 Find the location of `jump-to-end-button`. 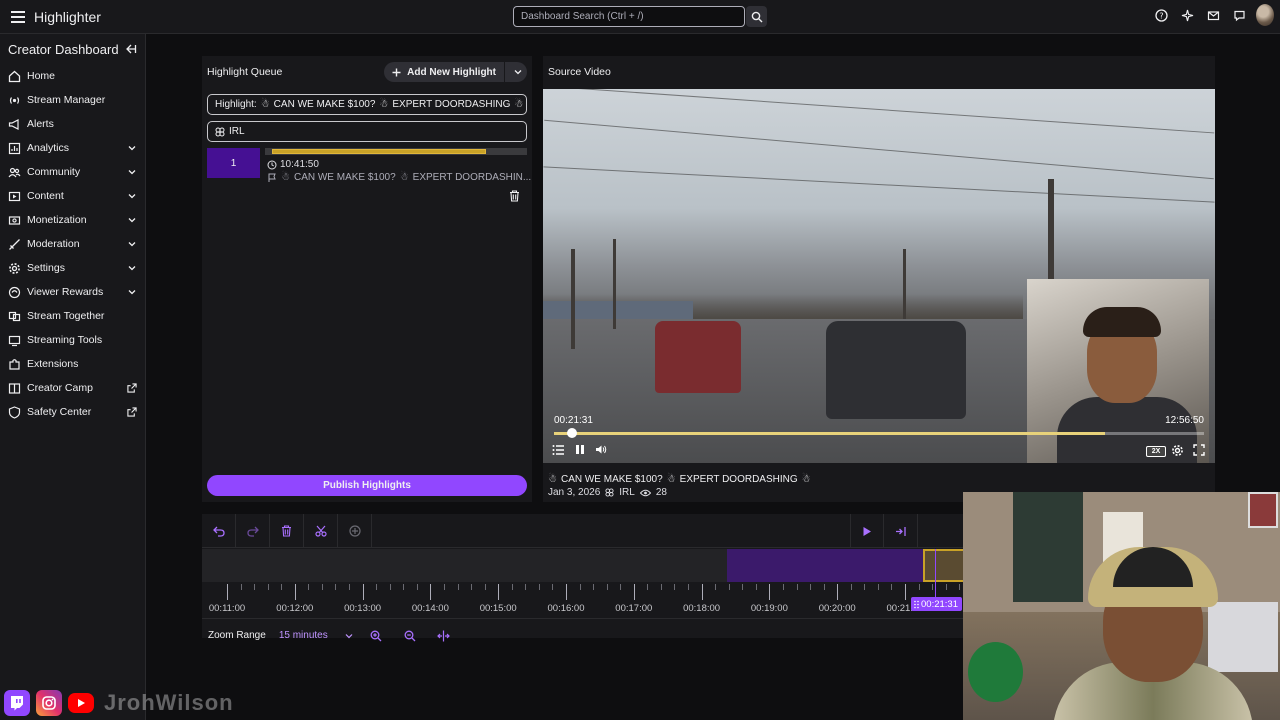

jump-to-end-button is located at coordinates (901, 531).